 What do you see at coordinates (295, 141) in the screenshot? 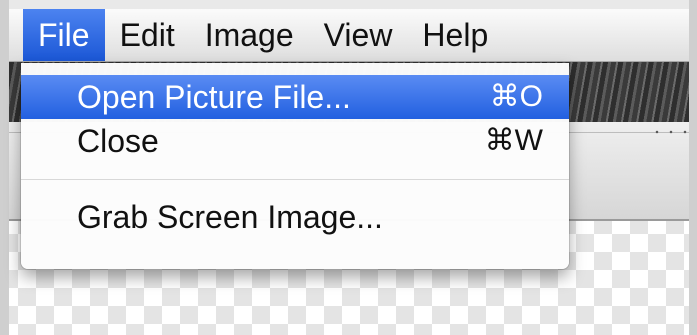
I see `menu-item-close: Close ⌘W` at bounding box center [295, 141].